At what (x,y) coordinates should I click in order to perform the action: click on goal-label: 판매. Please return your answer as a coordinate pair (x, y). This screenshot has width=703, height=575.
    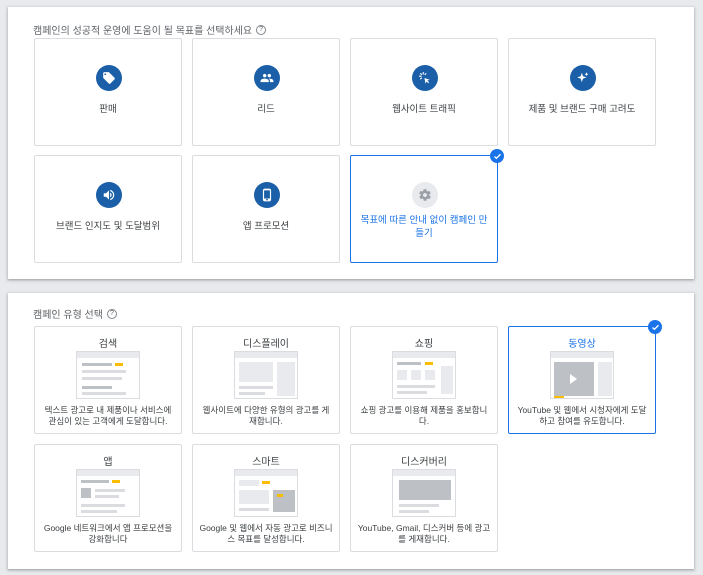
    Looking at the image, I should click on (108, 109).